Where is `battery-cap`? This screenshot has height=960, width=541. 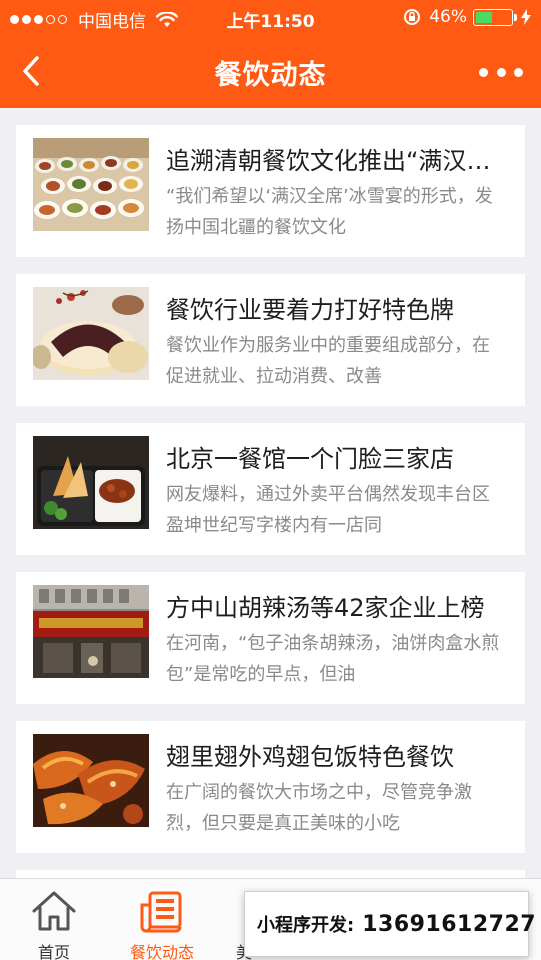 battery-cap is located at coordinates (515, 17).